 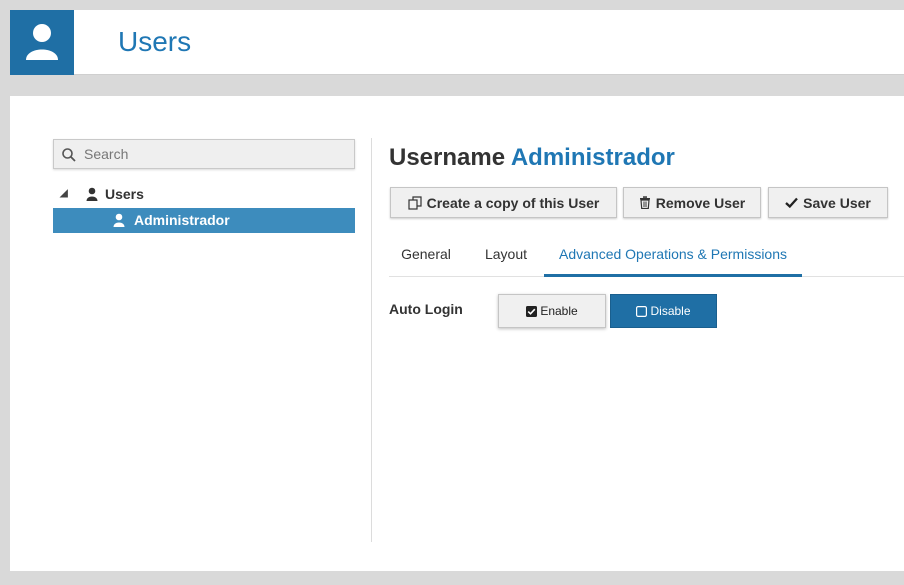 I want to click on search-icon, so click(x=69, y=155).